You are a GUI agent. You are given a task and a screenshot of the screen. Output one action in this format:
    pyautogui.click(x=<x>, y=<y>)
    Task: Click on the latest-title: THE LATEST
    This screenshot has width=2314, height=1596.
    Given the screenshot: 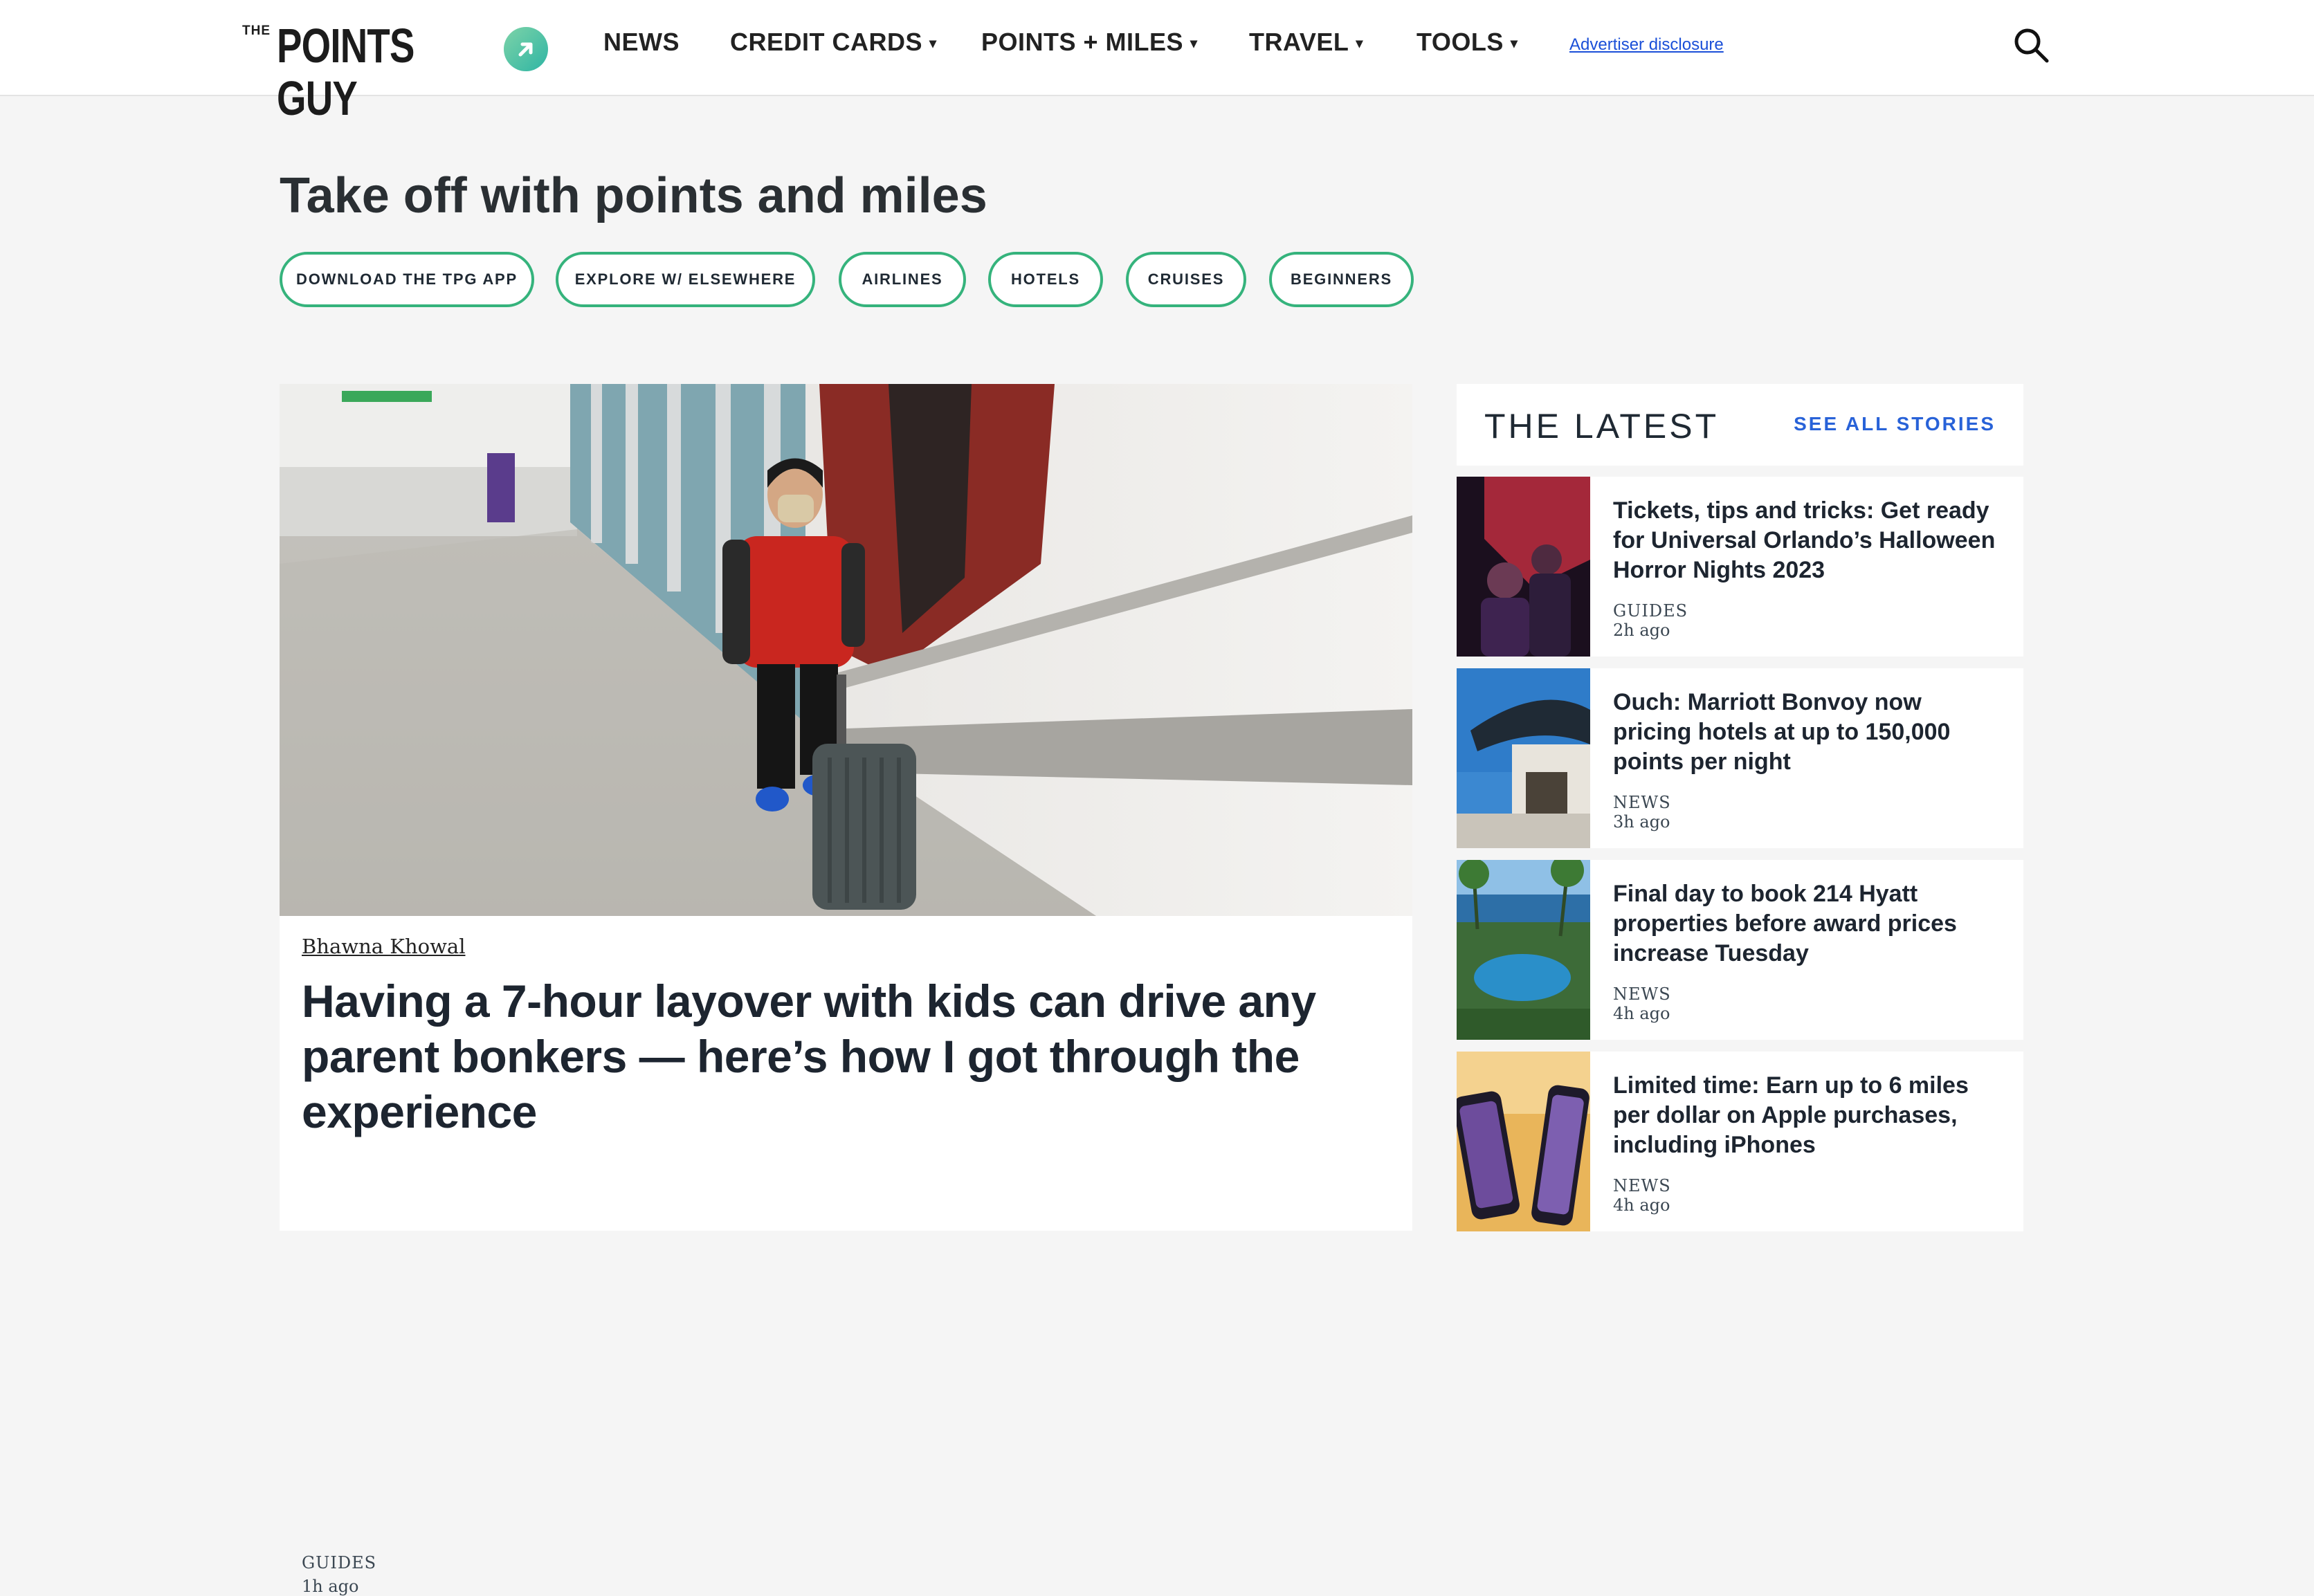 What is the action you would take?
    pyautogui.click(x=1602, y=426)
    